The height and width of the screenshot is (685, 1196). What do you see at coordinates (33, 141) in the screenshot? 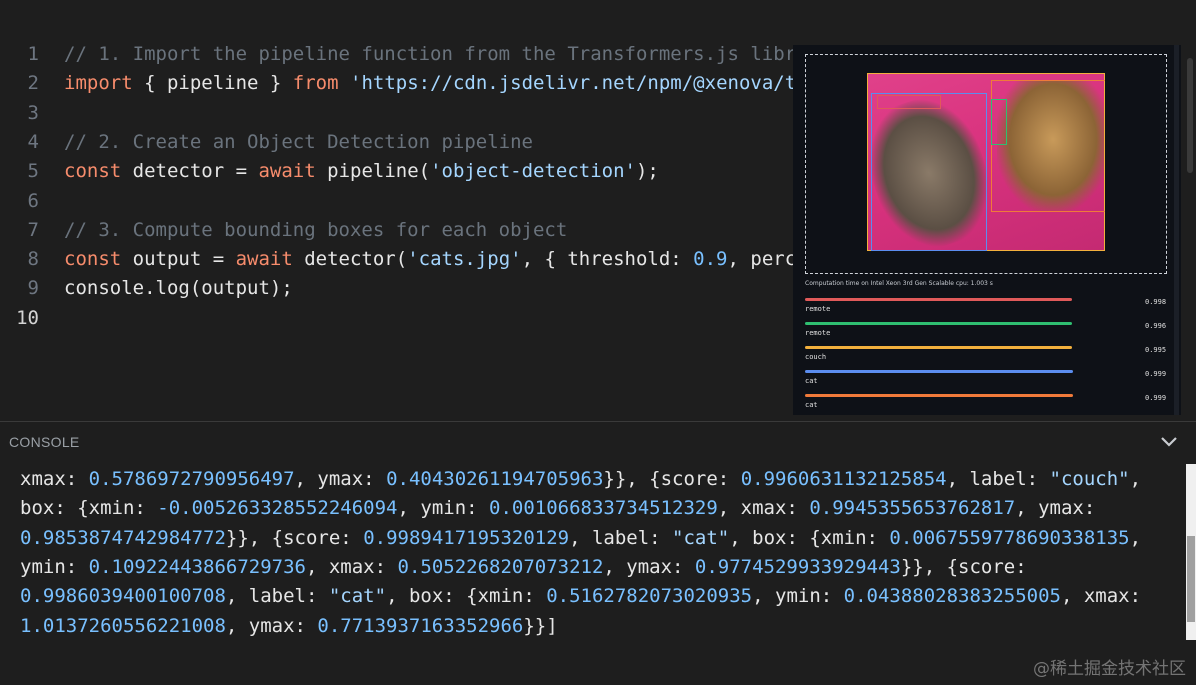
I see `line-number: 4` at bounding box center [33, 141].